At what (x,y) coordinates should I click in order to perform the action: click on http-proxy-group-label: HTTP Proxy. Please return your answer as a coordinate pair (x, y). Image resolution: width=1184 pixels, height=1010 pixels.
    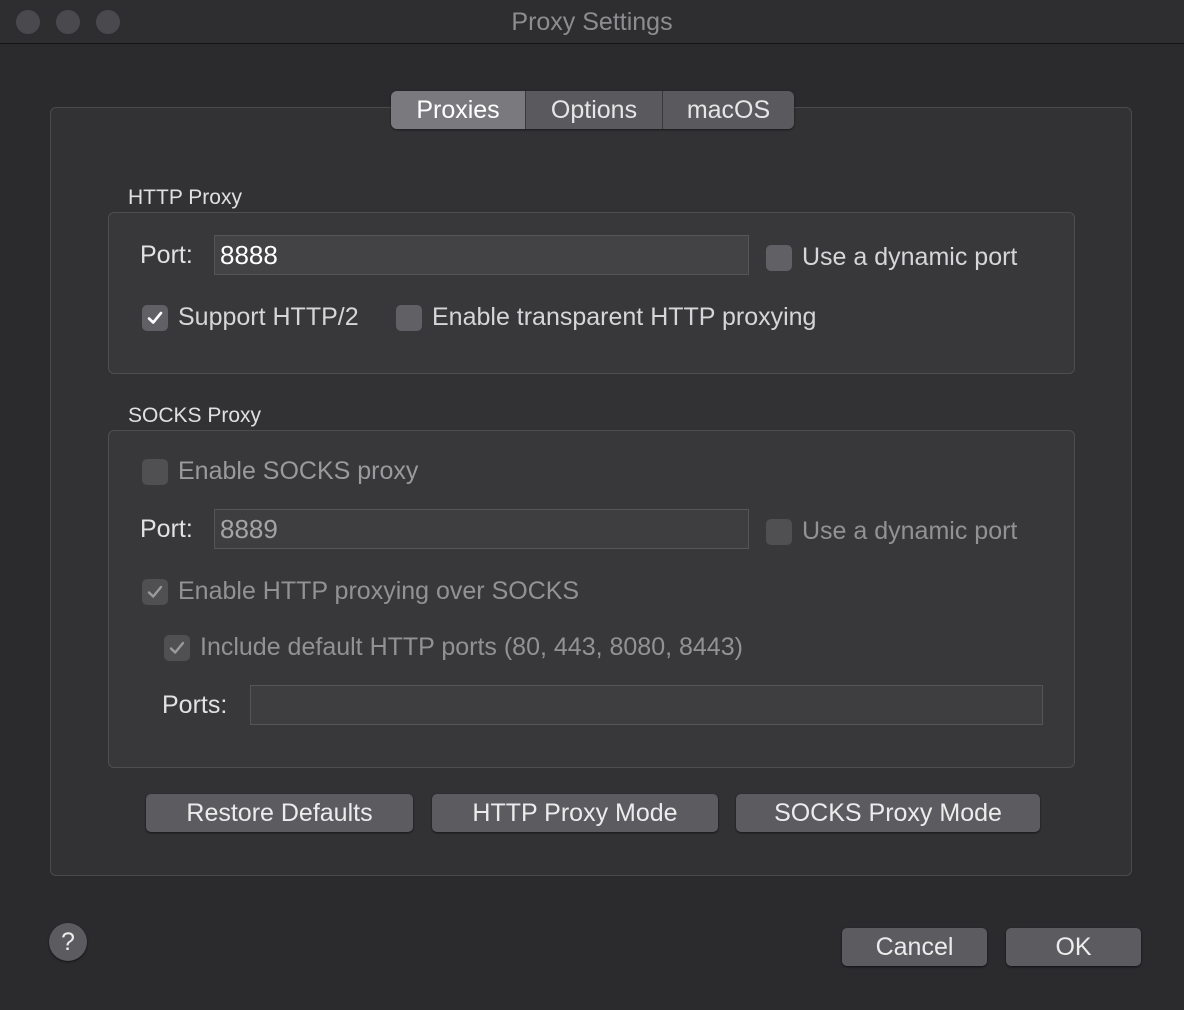
    Looking at the image, I should click on (185, 197).